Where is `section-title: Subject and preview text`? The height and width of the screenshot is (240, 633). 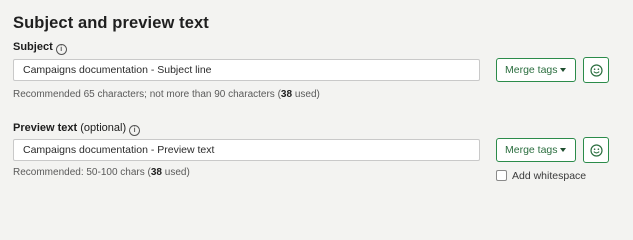
section-title: Subject and preview text is located at coordinates (111, 23).